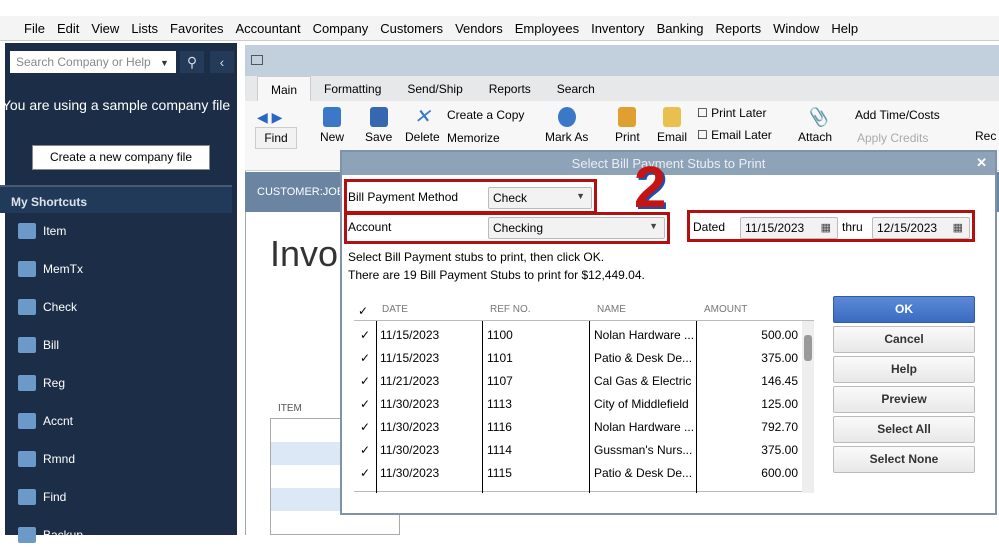  I want to click on receive-payments-button: Rec, so click(985, 136).